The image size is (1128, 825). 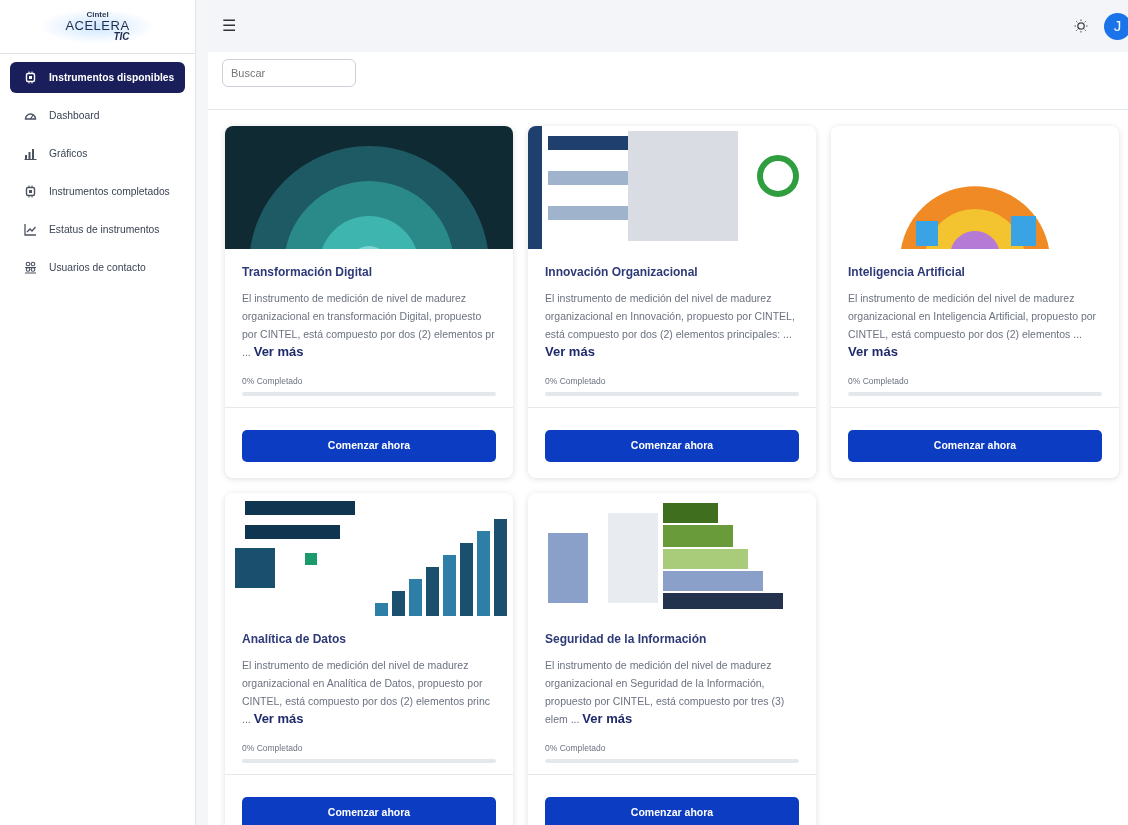 What do you see at coordinates (622, 272) in the screenshot?
I see `card-title: Innovación Organizacional` at bounding box center [622, 272].